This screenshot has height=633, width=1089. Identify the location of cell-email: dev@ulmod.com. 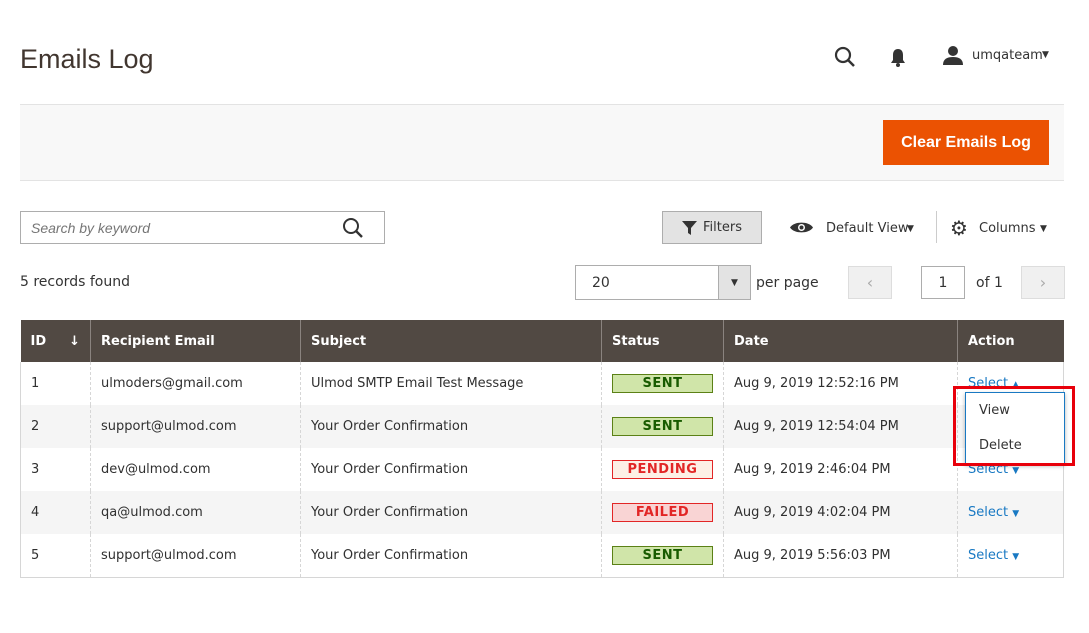
(195, 469).